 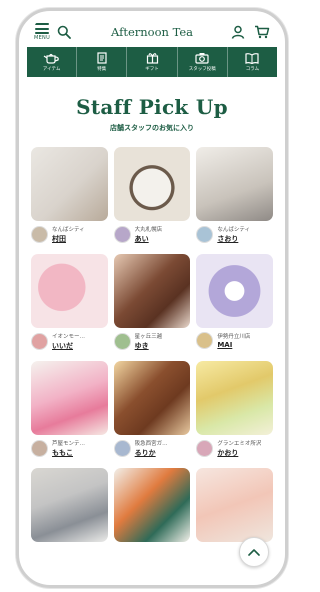 I want to click on staff-pick-card: グランエミオ所沢 かおり, so click(x=234, y=409).